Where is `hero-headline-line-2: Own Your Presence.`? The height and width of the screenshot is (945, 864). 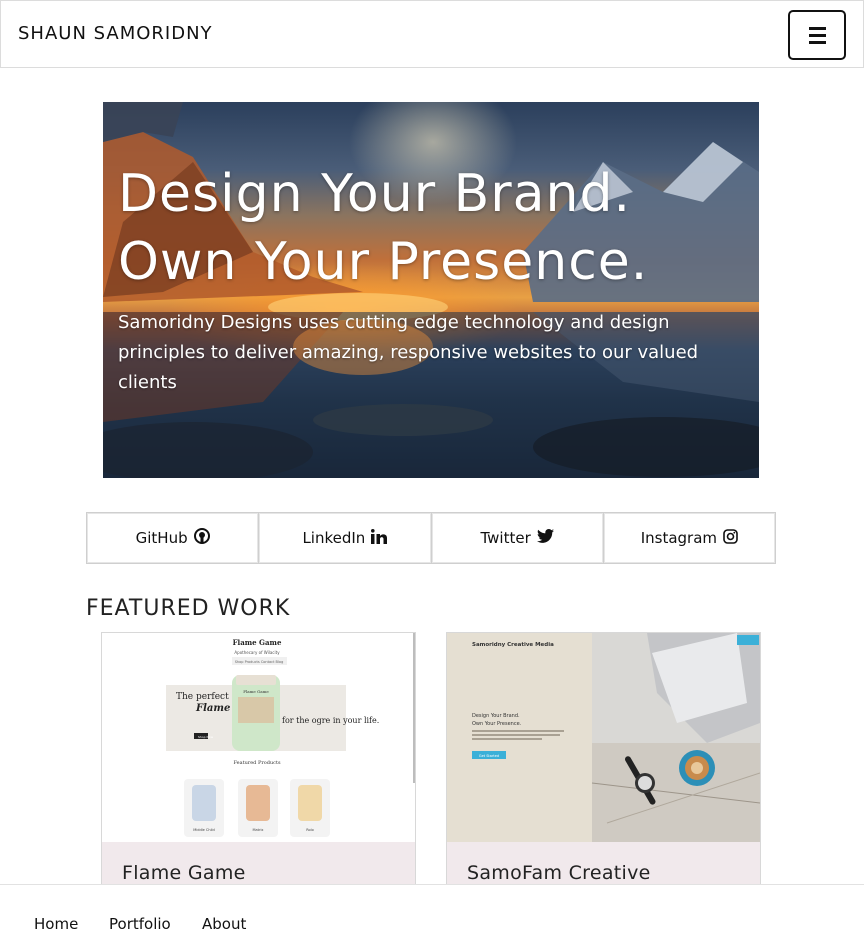 hero-headline-line-2: Own Your Presence. is located at coordinates (383, 262).